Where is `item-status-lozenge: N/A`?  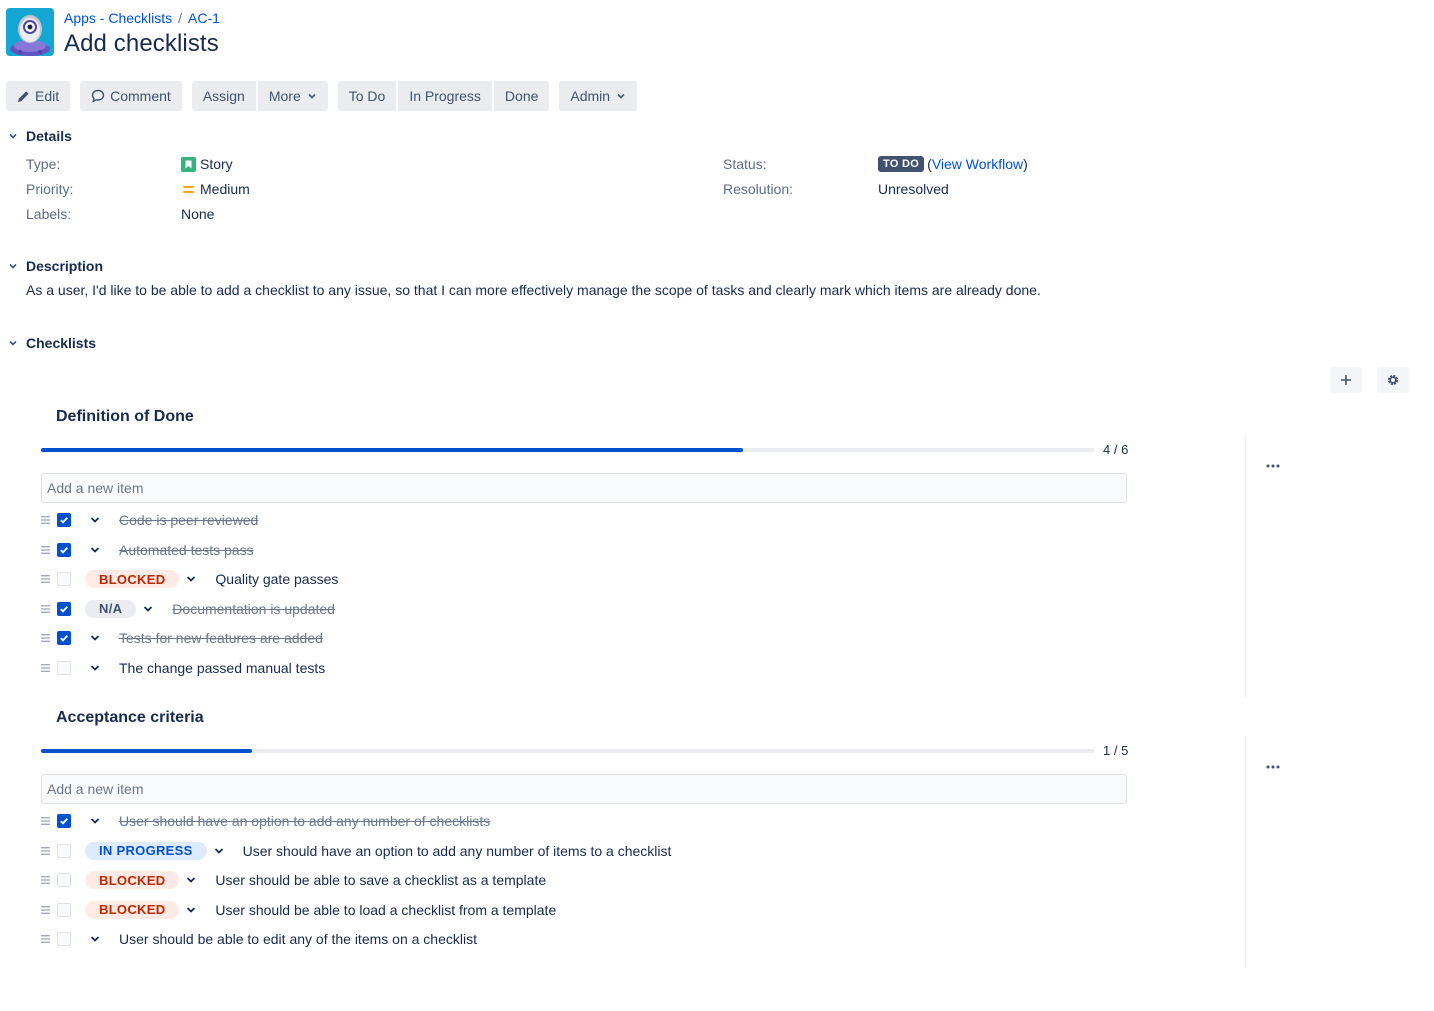
item-status-lozenge: N/A is located at coordinates (111, 608).